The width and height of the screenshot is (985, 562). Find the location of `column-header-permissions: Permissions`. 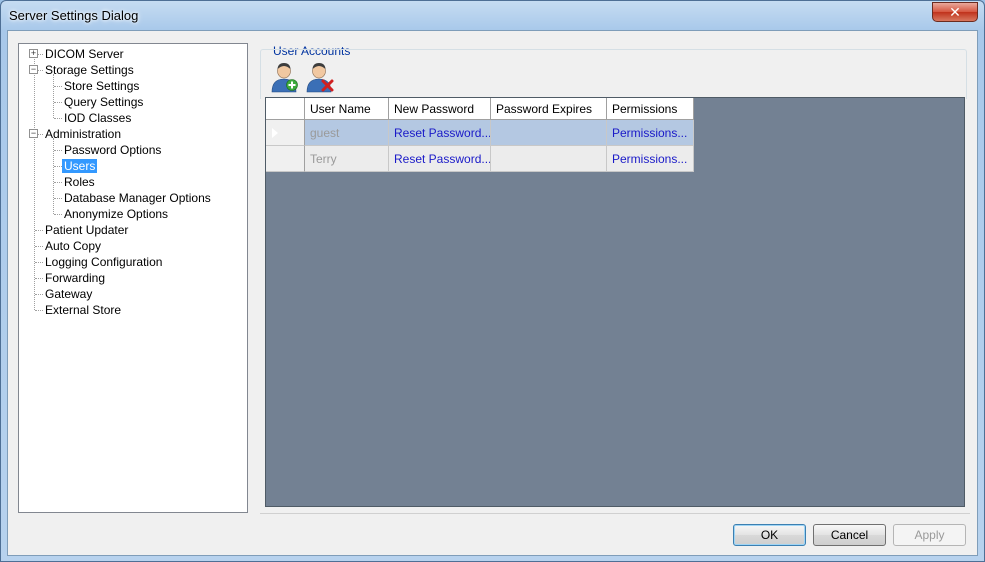

column-header-permissions: Permissions is located at coordinates (650, 109).